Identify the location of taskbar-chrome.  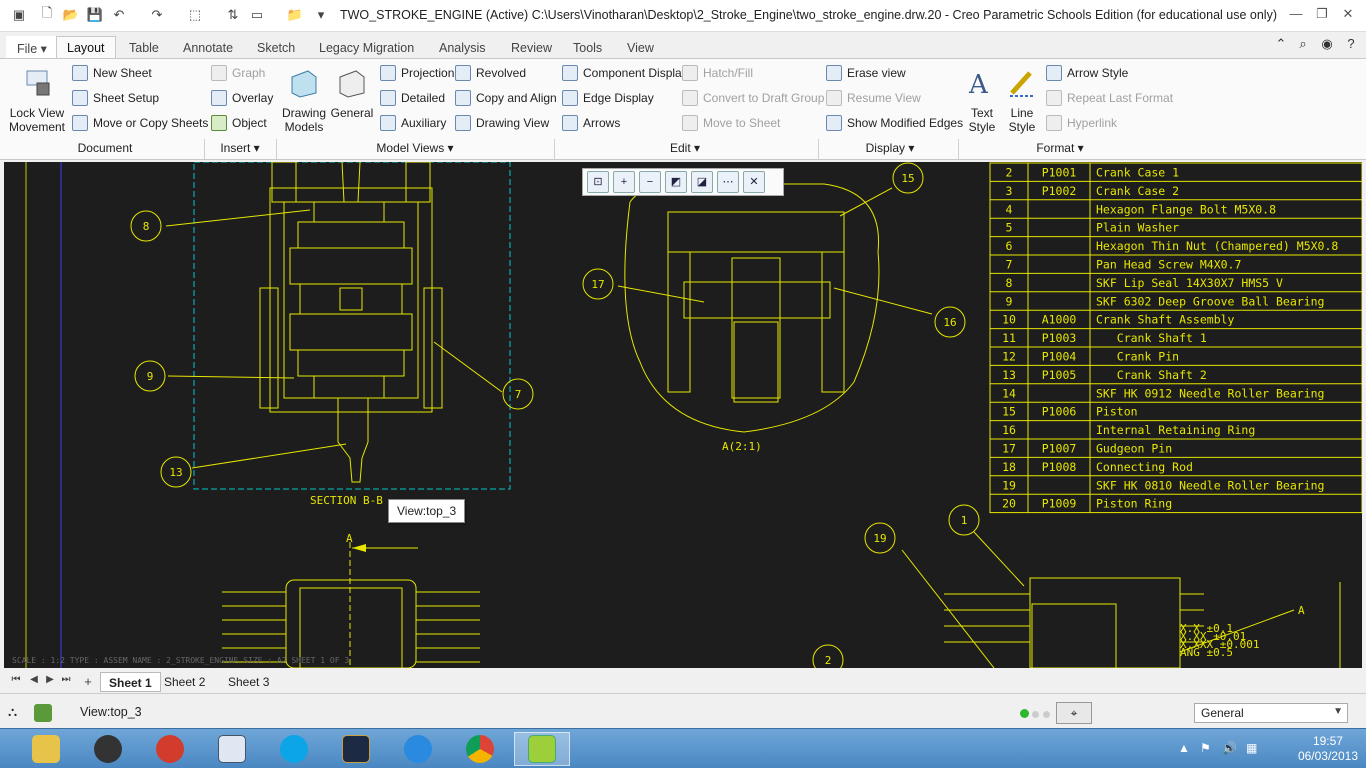
(480, 749).